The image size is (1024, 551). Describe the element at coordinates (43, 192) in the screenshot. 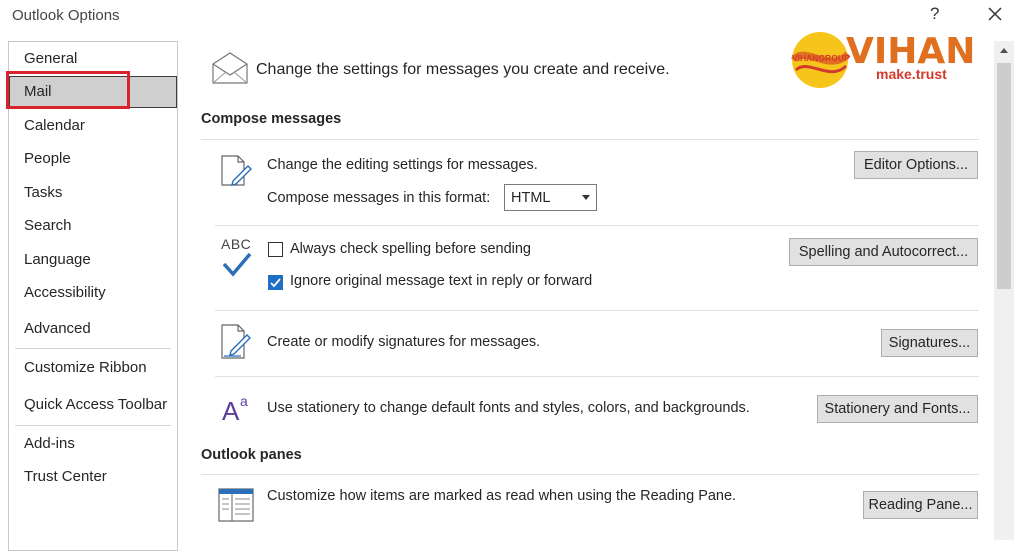

I see `sidebar-item-label: Tasks` at that location.